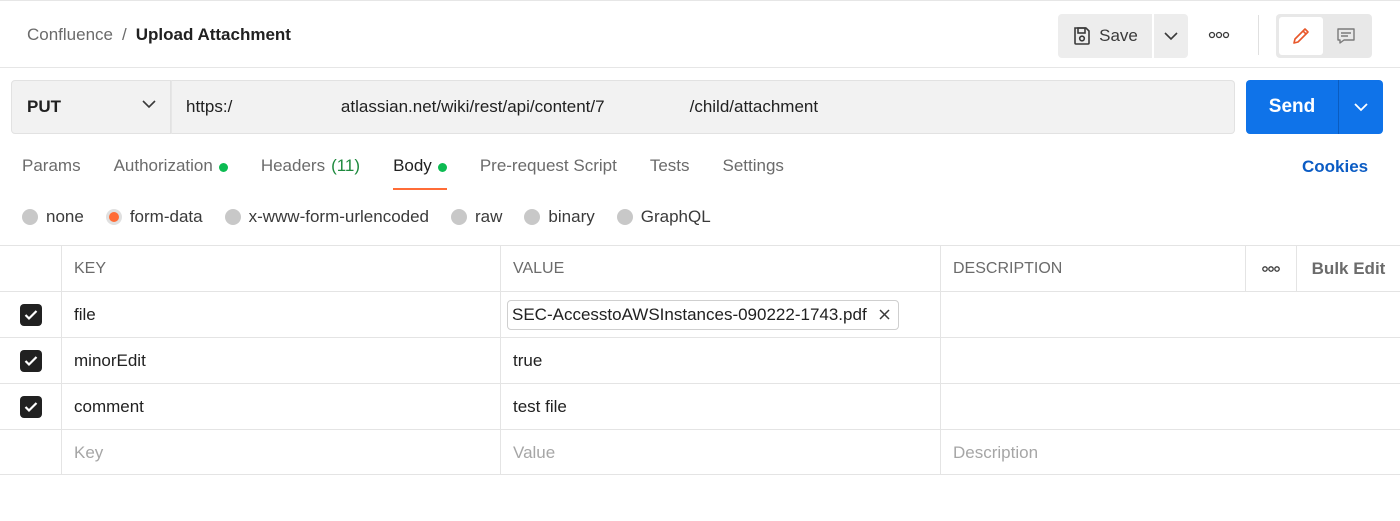  Describe the element at coordinates (51, 173) in the screenshot. I see `tab-params: Params` at that location.